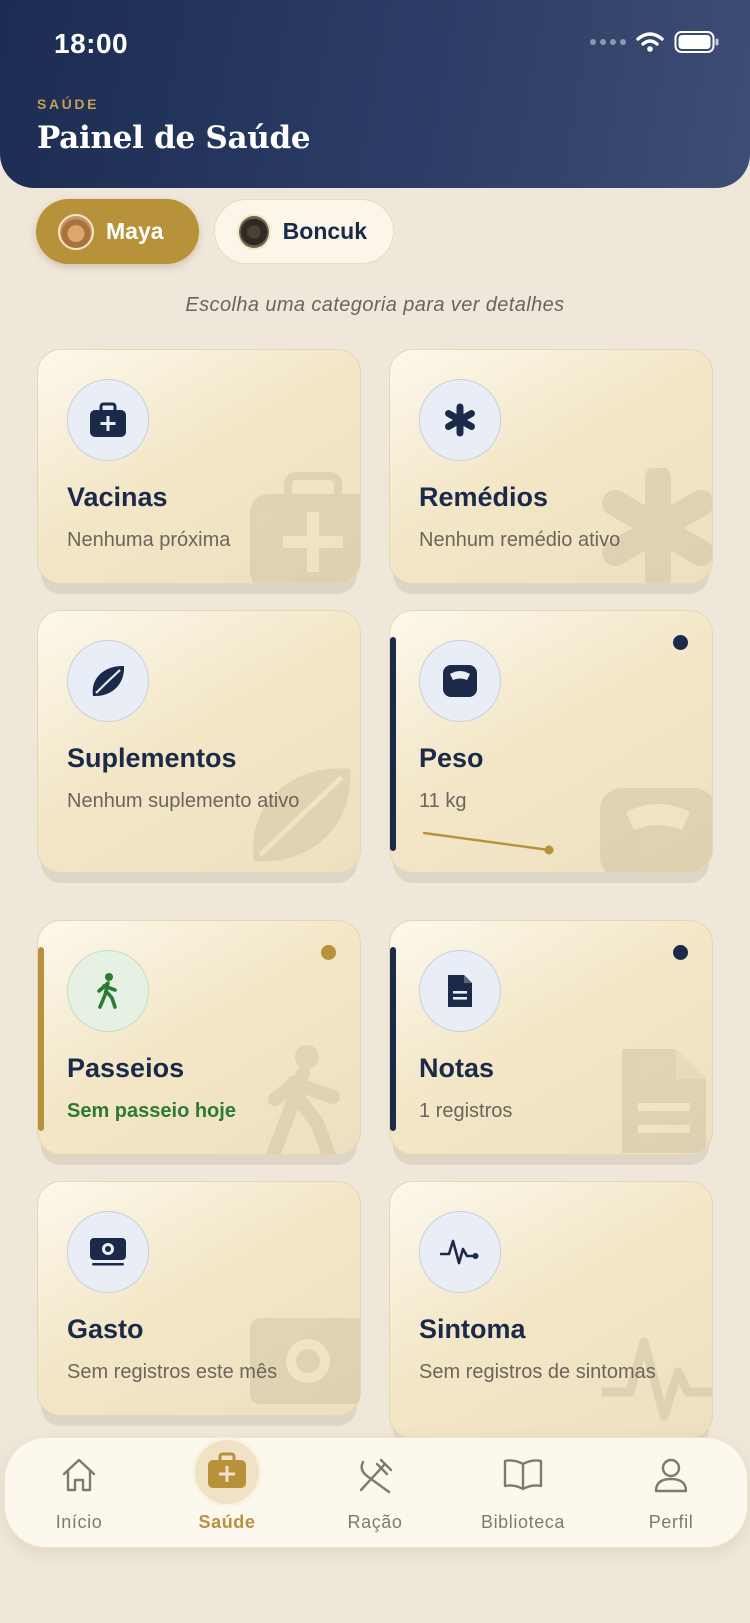 The image size is (750, 1623). Describe the element at coordinates (549, 850) in the screenshot. I see `trend-point` at that location.